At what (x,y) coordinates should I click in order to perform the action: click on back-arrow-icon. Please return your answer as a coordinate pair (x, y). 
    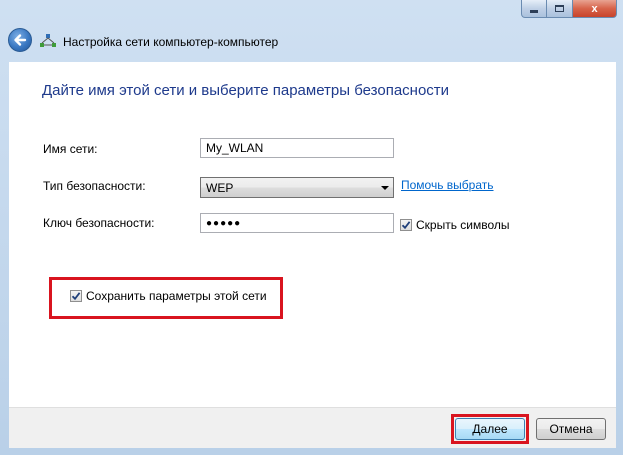
    Looking at the image, I should click on (20, 40).